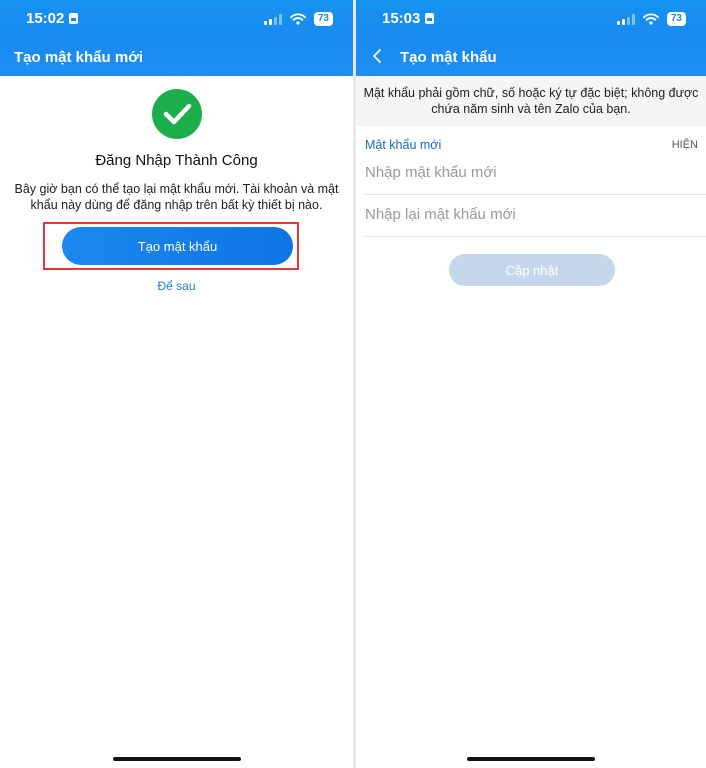 The height and width of the screenshot is (768, 706). I want to click on chevron-left-icon, so click(377, 56).